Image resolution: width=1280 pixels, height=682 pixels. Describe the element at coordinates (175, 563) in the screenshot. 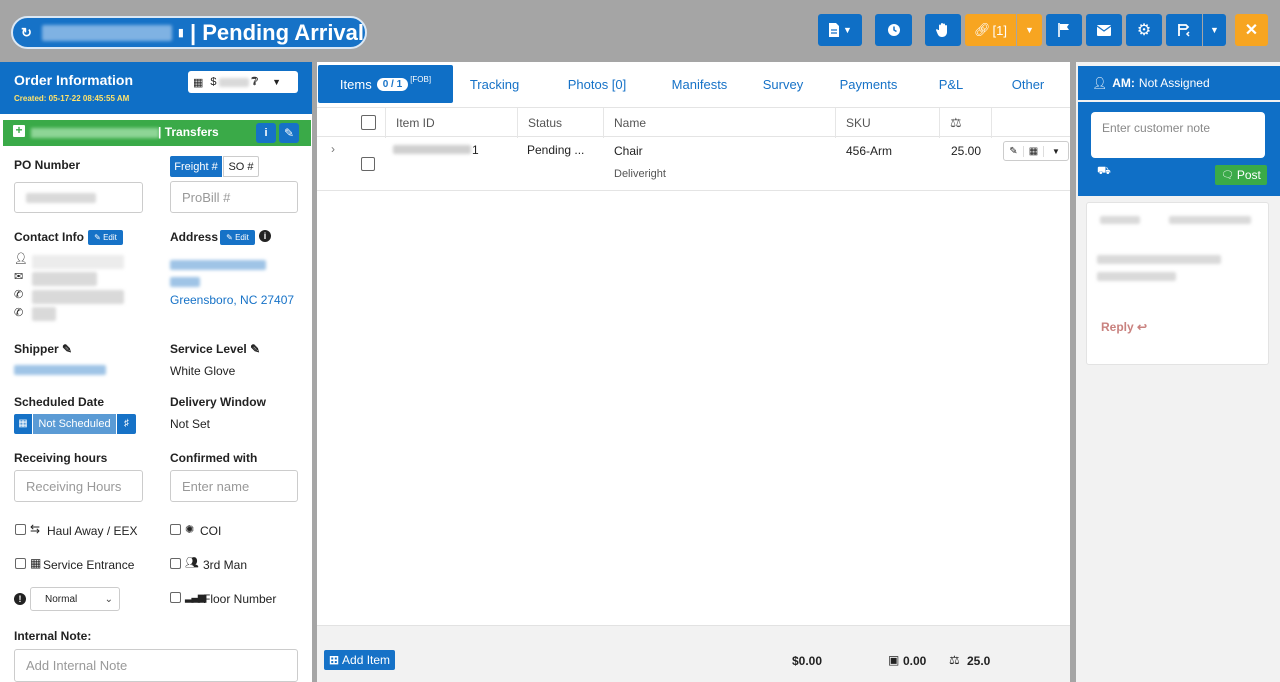

I see `third-man-checkbox` at that location.